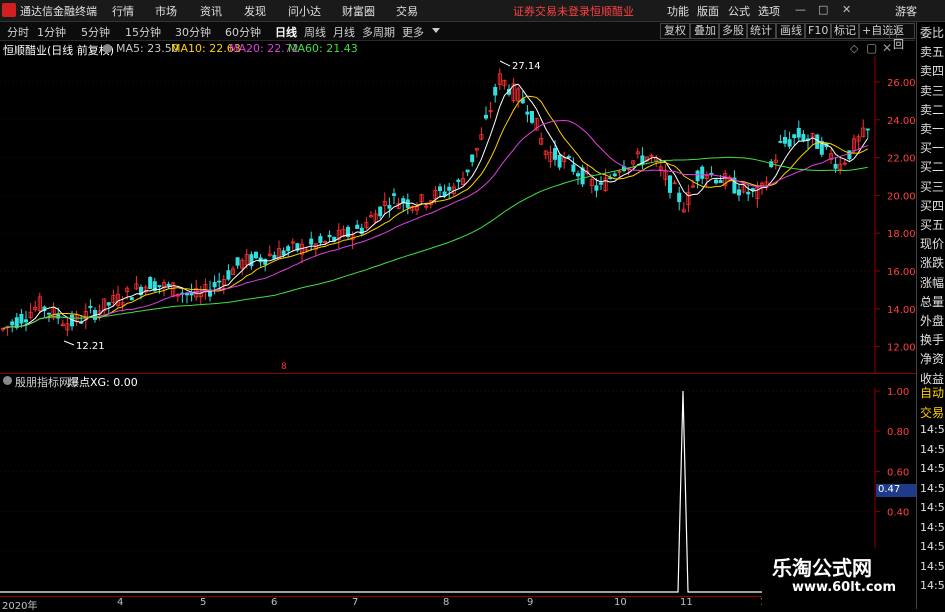 This screenshot has height=612, width=945. Describe the element at coordinates (69, 343) in the screenshot. I see `low-arrow` at that location.